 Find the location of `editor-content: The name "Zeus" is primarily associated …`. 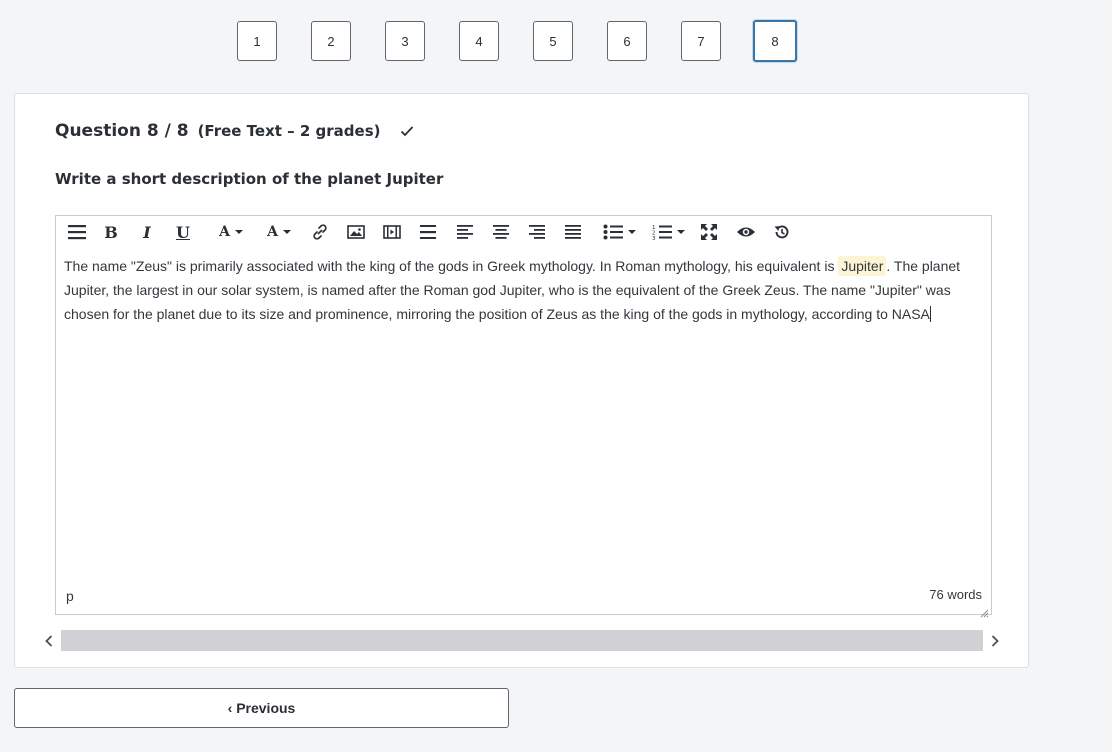

editor-content: The name "Zeus" is primarily associated … is located at coordinates (516, 290).